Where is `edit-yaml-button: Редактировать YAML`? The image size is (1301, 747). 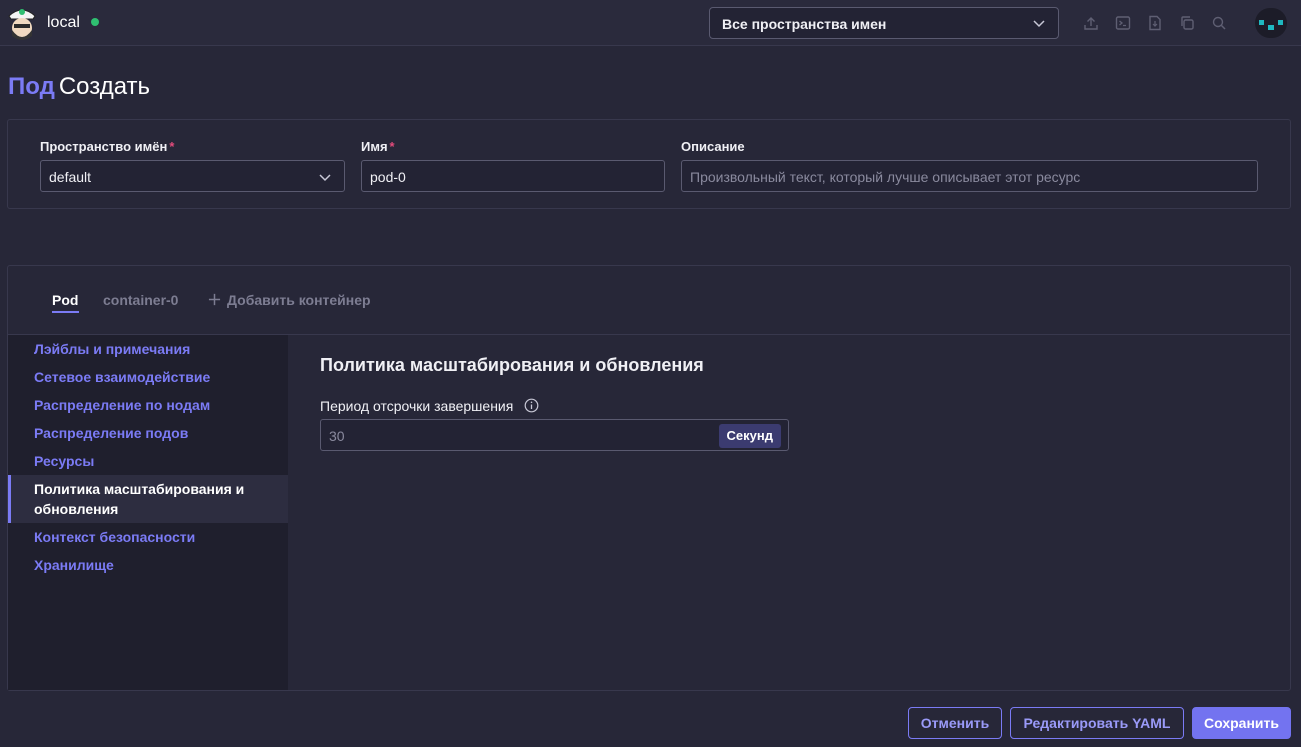
edit-yaml-button: Редактировать YAML is located at coordinates (1097, 723).